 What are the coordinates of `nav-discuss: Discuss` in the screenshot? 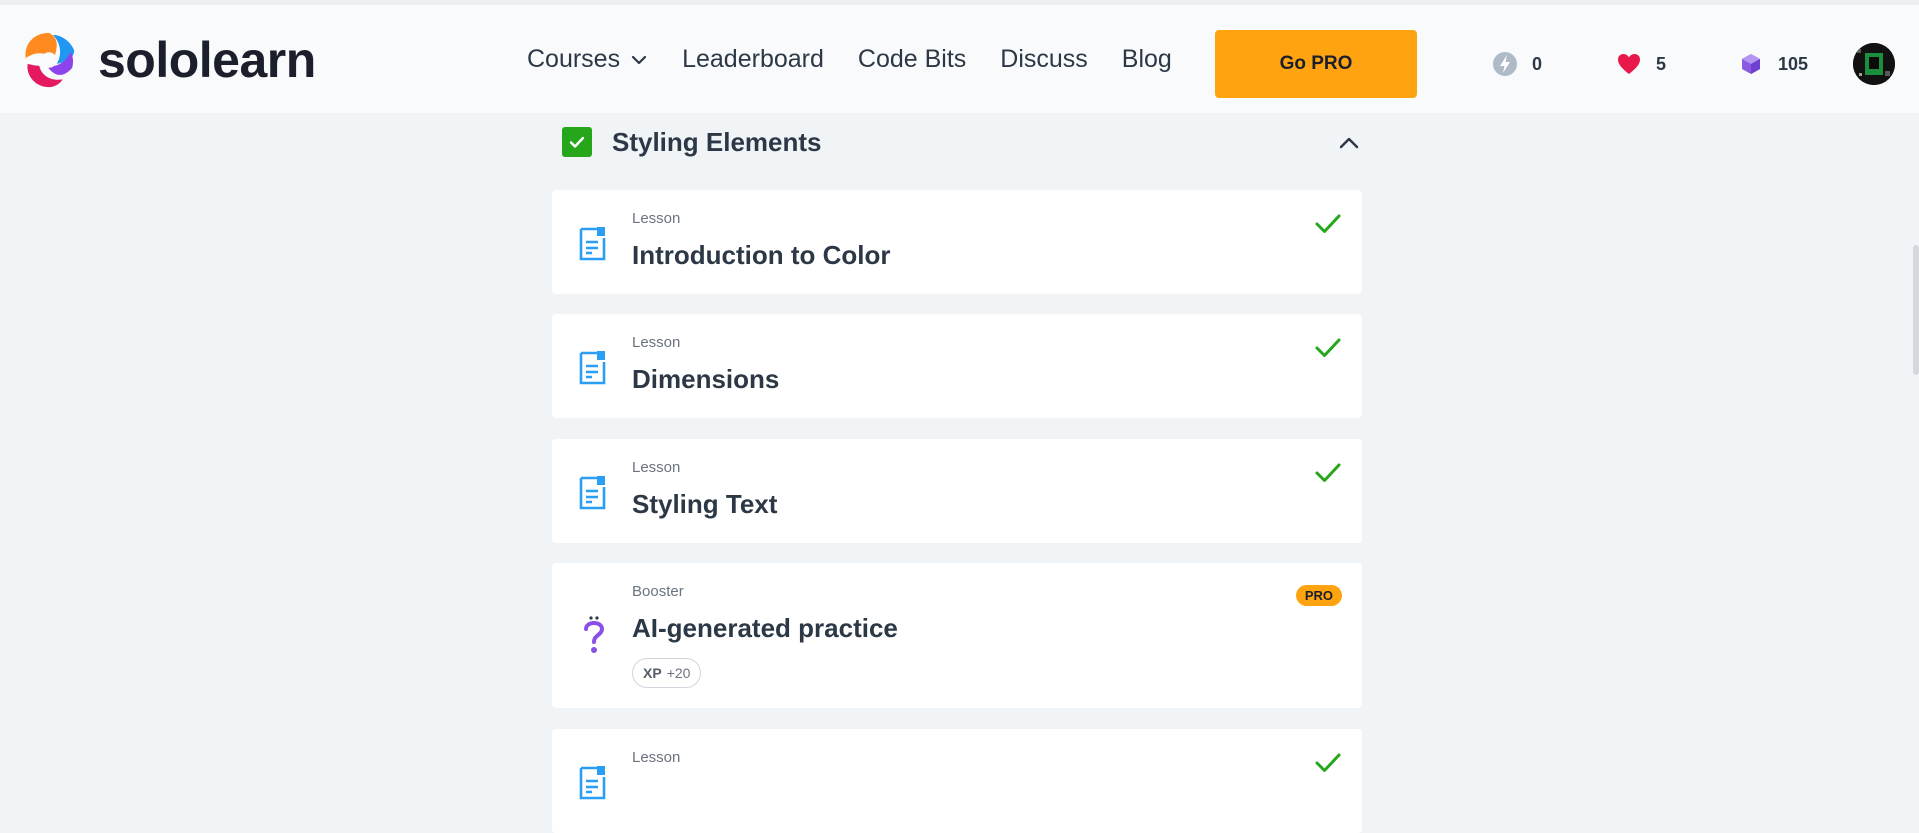 It's located at (1044, 59).